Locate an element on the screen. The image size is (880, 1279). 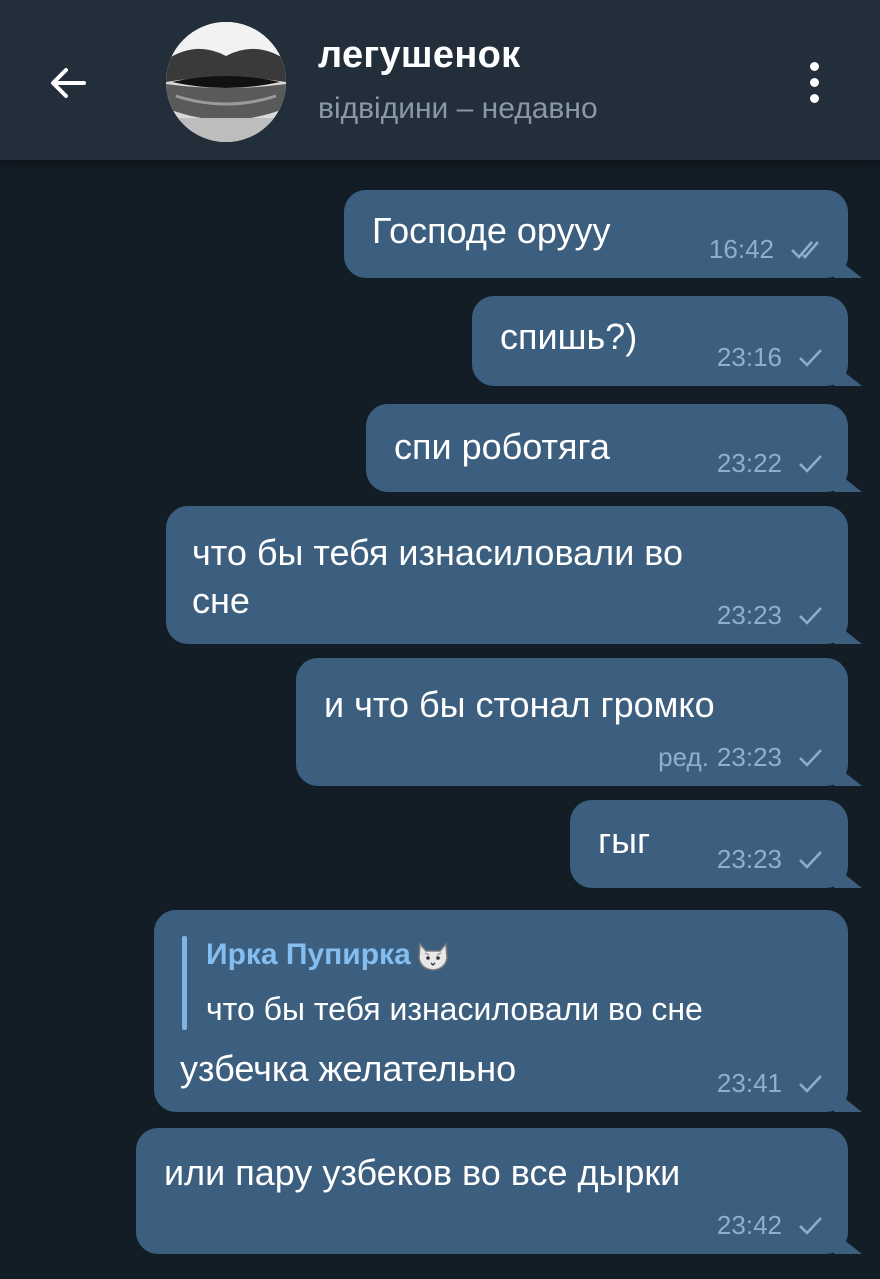
message-meta: ред. 23:23 is located at coordinates (741, 757).